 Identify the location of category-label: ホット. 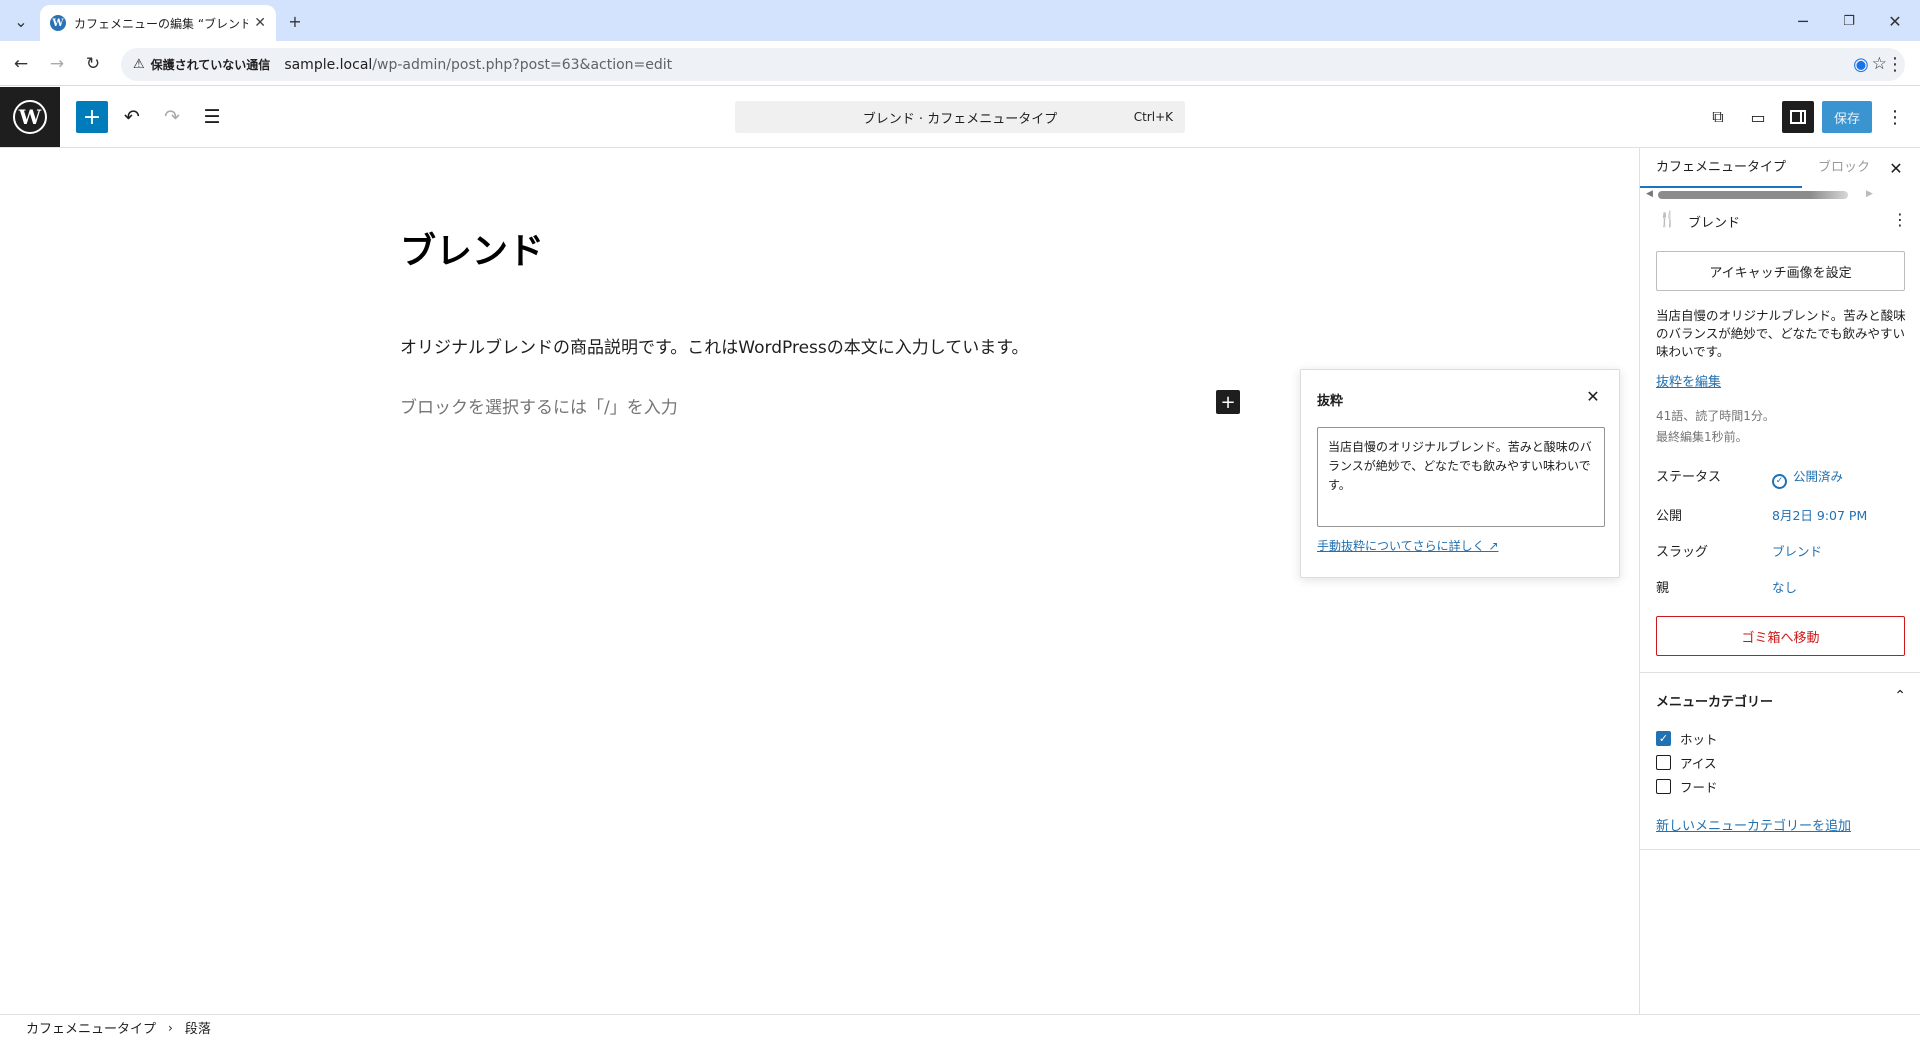
(1699, 739).